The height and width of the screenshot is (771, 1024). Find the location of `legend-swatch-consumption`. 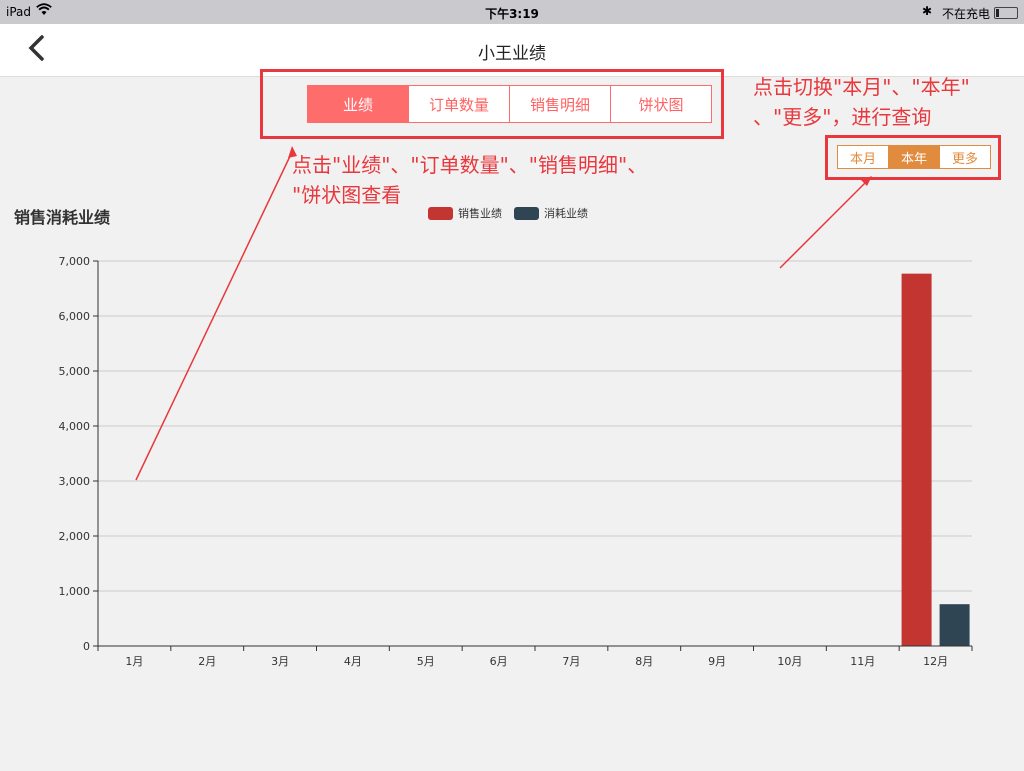

legend-swatch-consumption is located at coordinates (526, 213).